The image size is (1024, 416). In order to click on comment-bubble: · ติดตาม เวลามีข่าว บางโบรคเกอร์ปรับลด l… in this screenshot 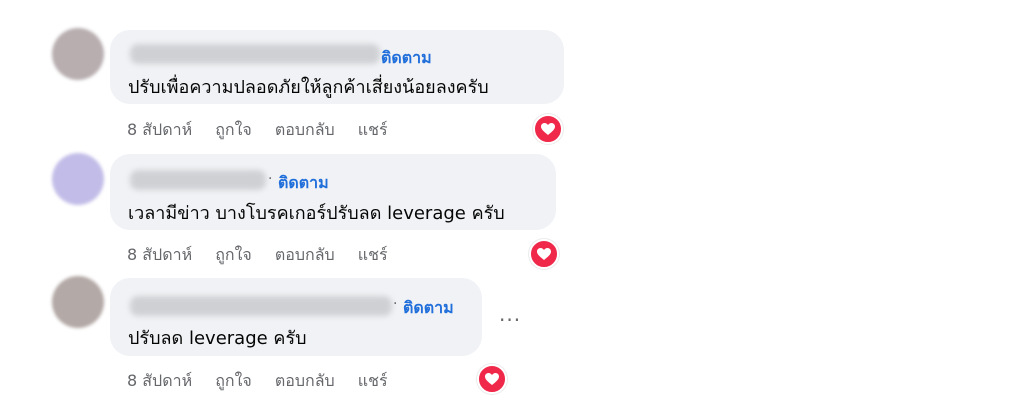, I will do `click(333, 192)`.